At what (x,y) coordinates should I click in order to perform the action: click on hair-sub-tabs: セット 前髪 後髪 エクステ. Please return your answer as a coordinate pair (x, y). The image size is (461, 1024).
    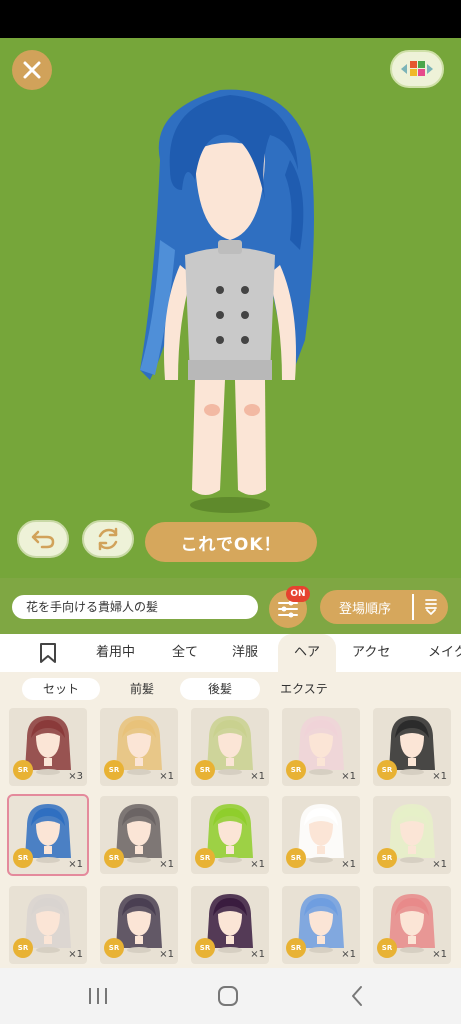
    Looking at the image, I should click on (230, 689).